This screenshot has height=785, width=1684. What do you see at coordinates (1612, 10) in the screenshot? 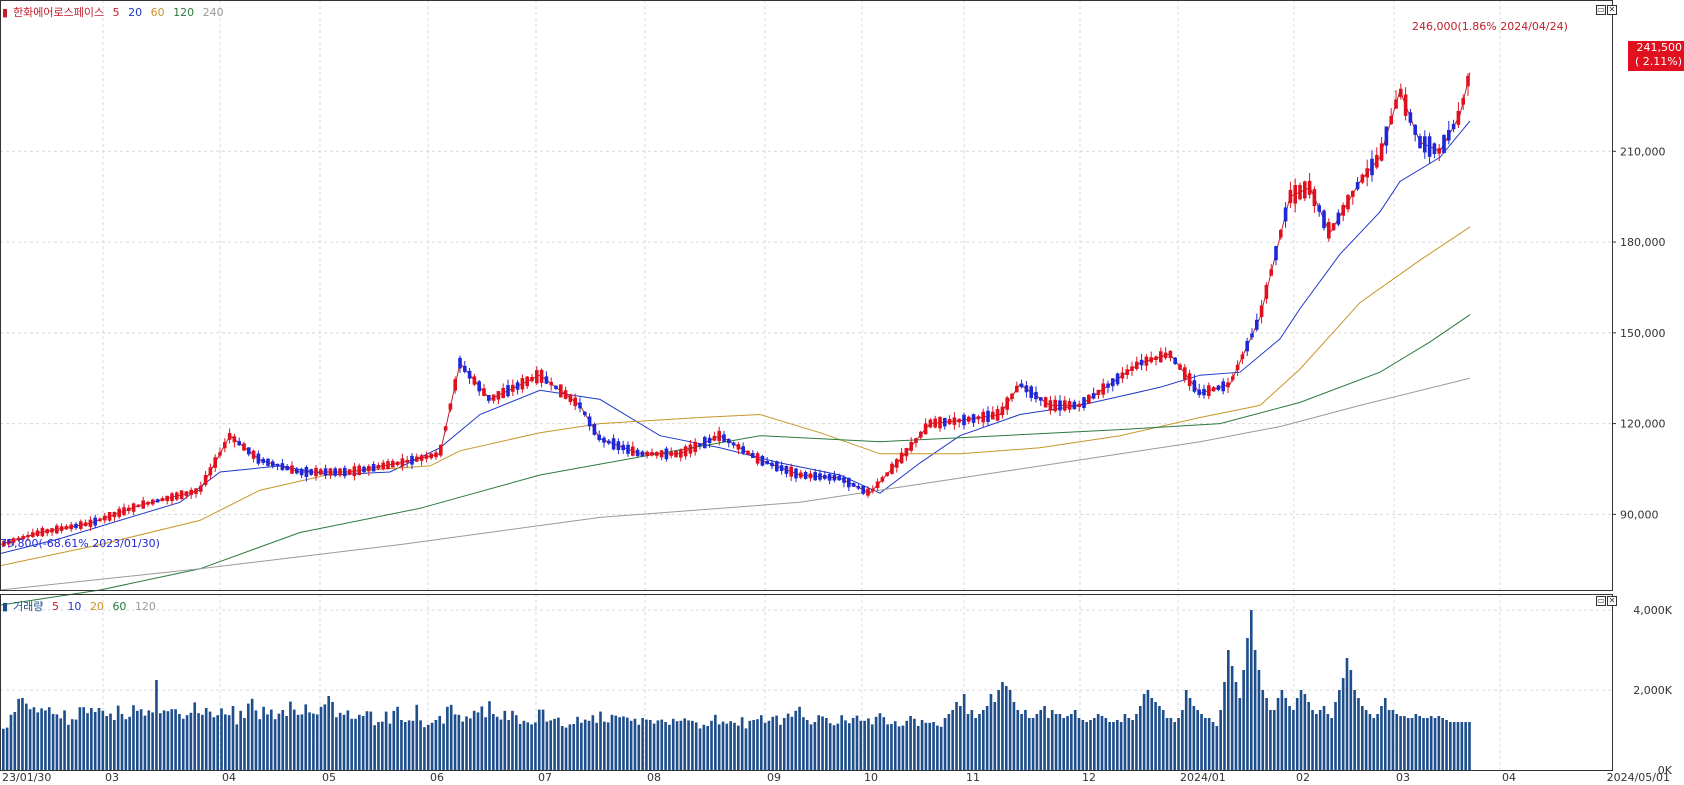
I see `price-panel-close-icon: ✕` at bounding box center [1612, 10].